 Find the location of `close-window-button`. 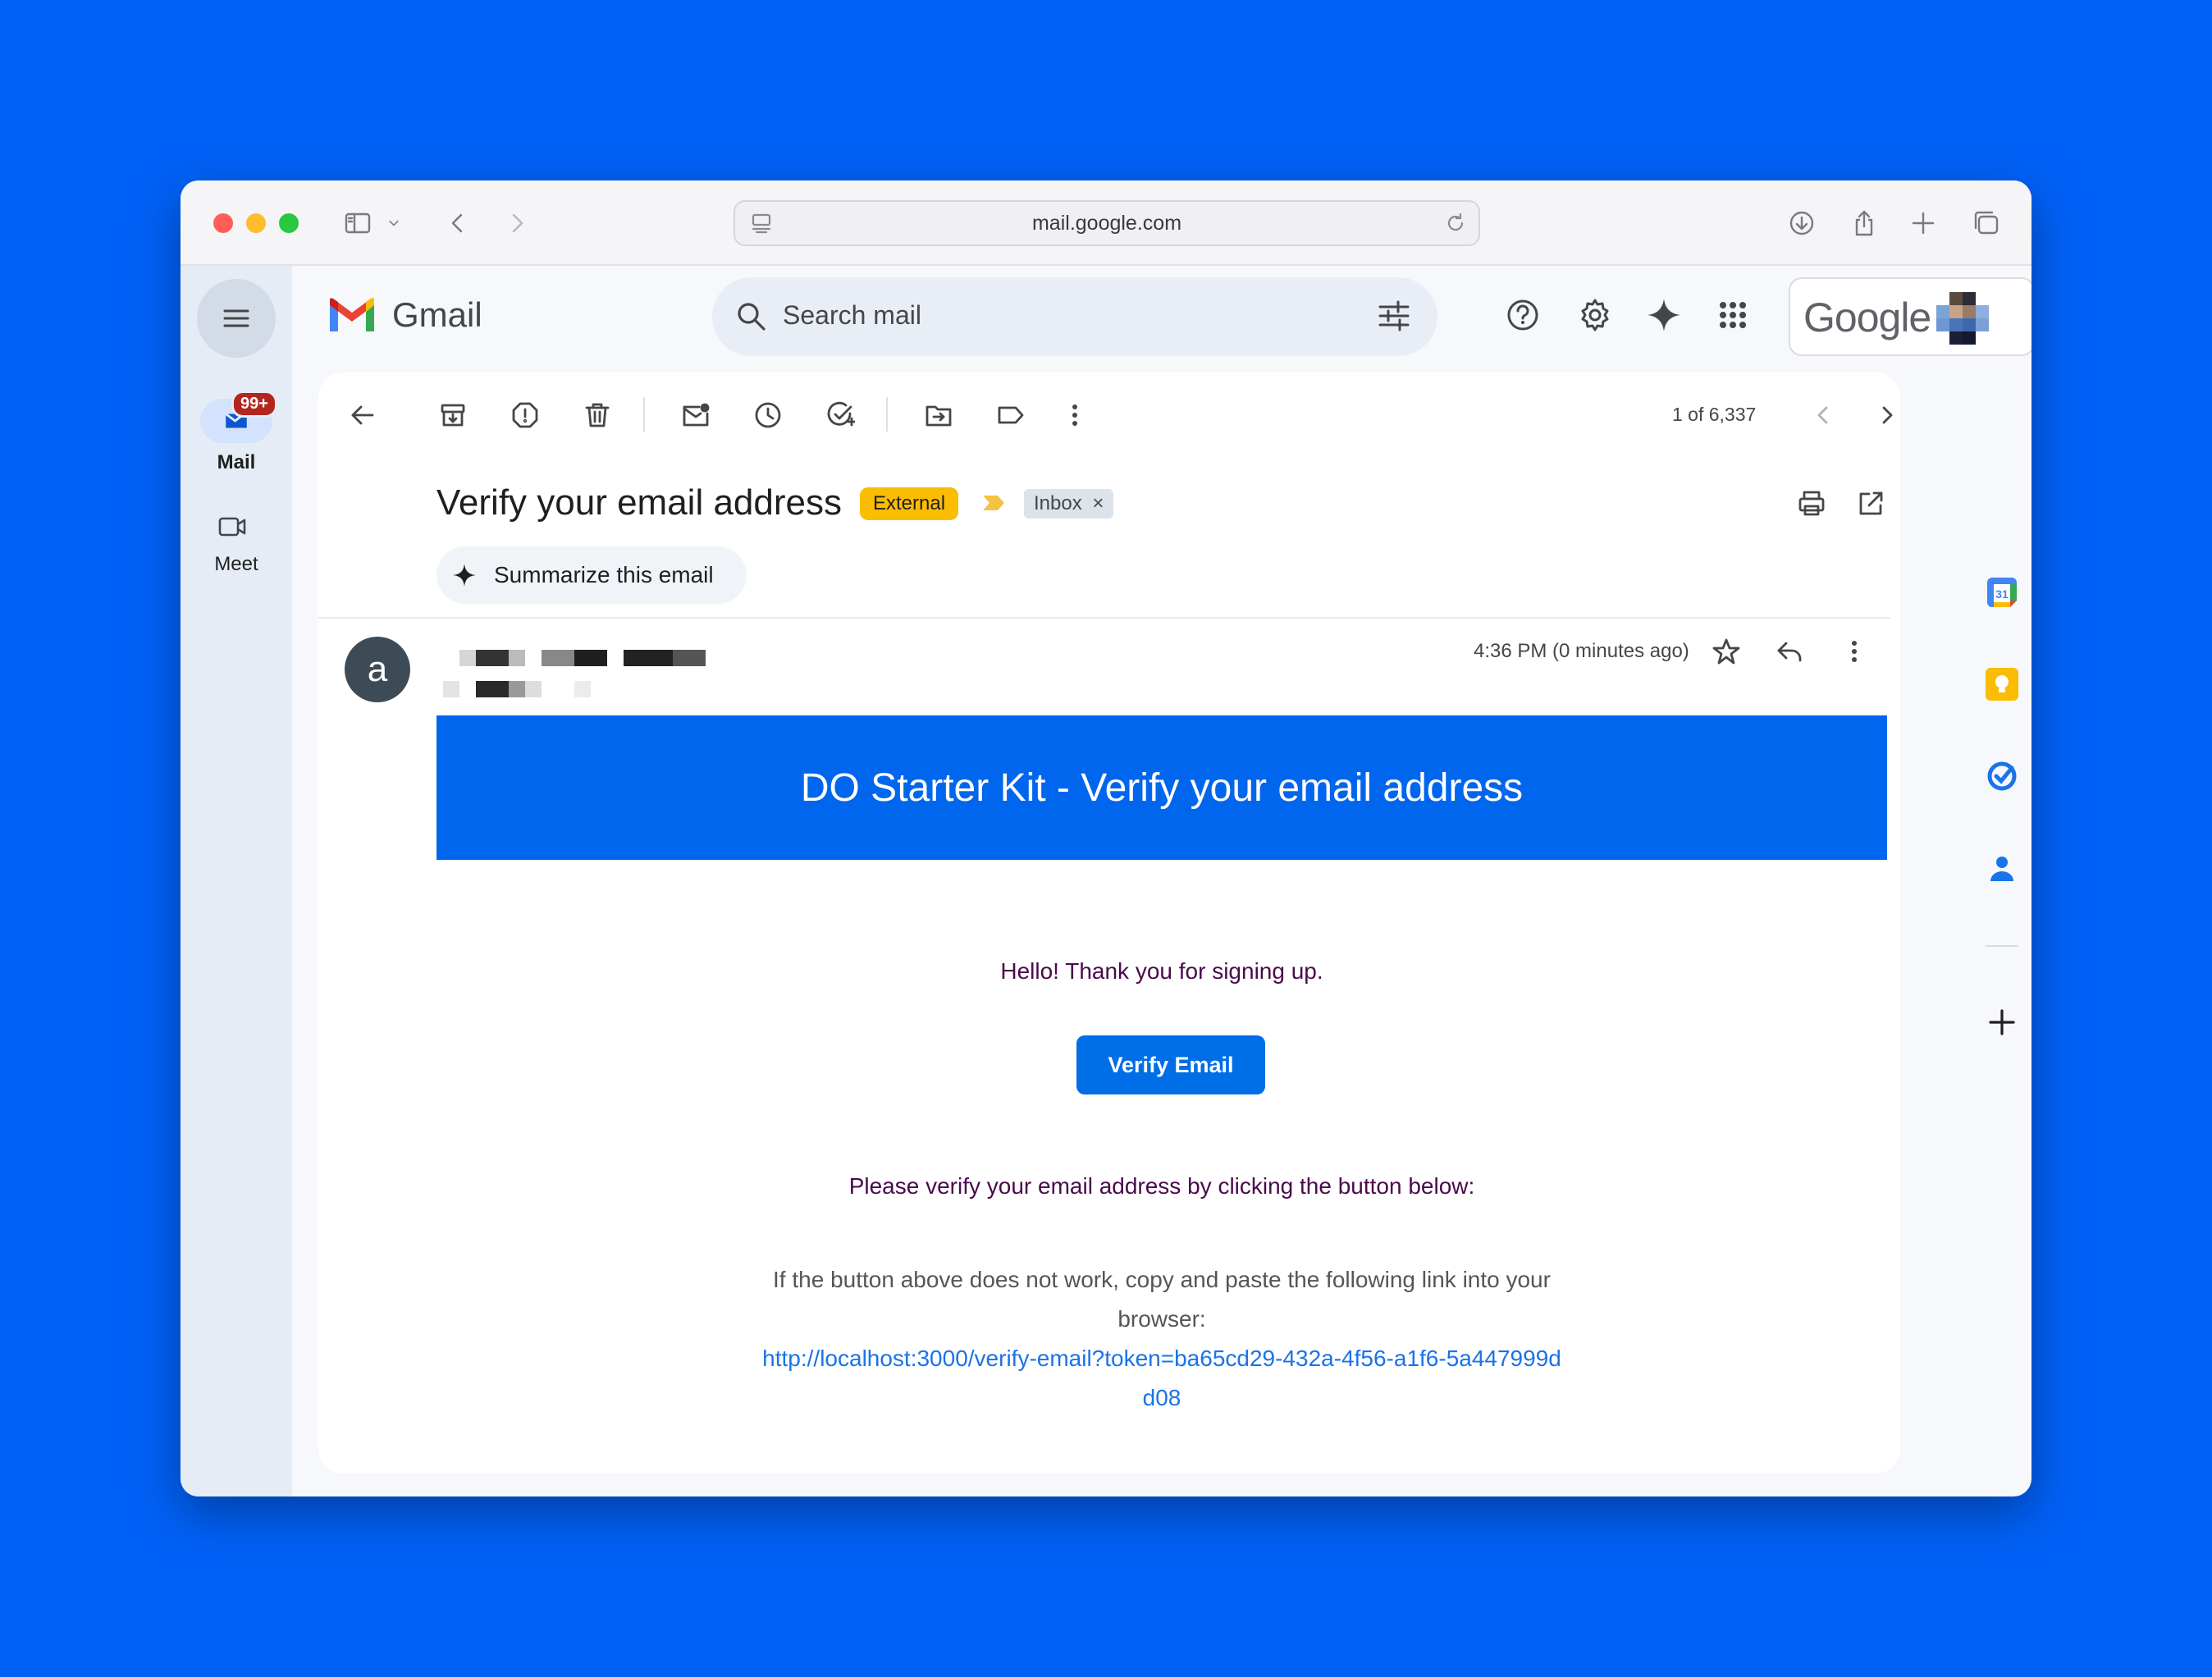

close-window-button is located at coordinates (223, 223).